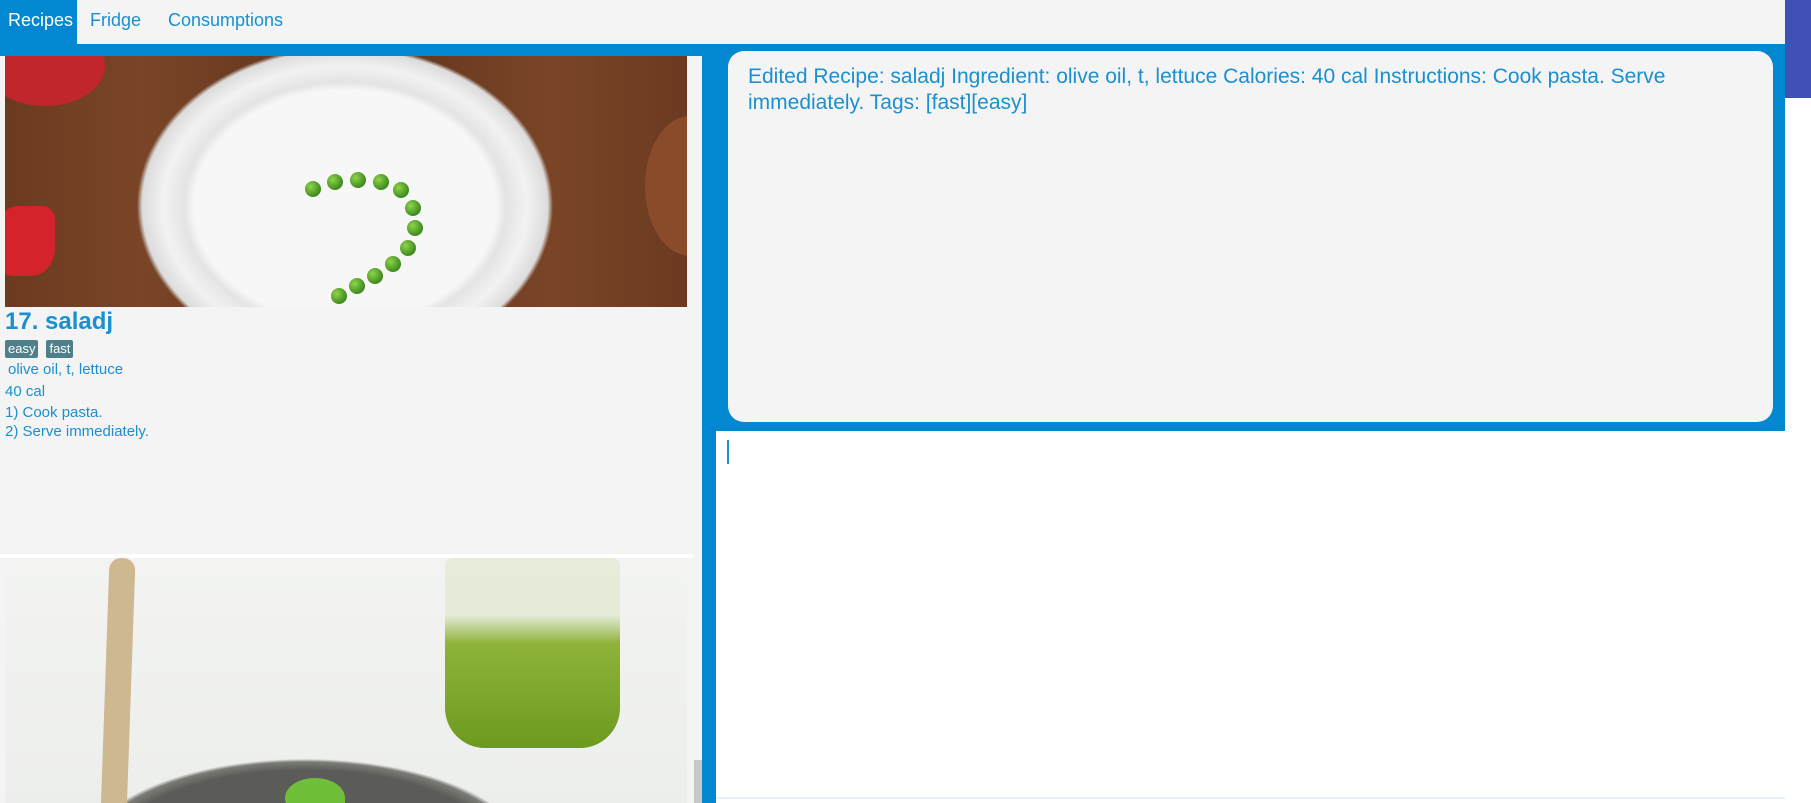 This screenshot has height=803, width=1811. I want to click on red-pot-image-detail, so click(55, 81).